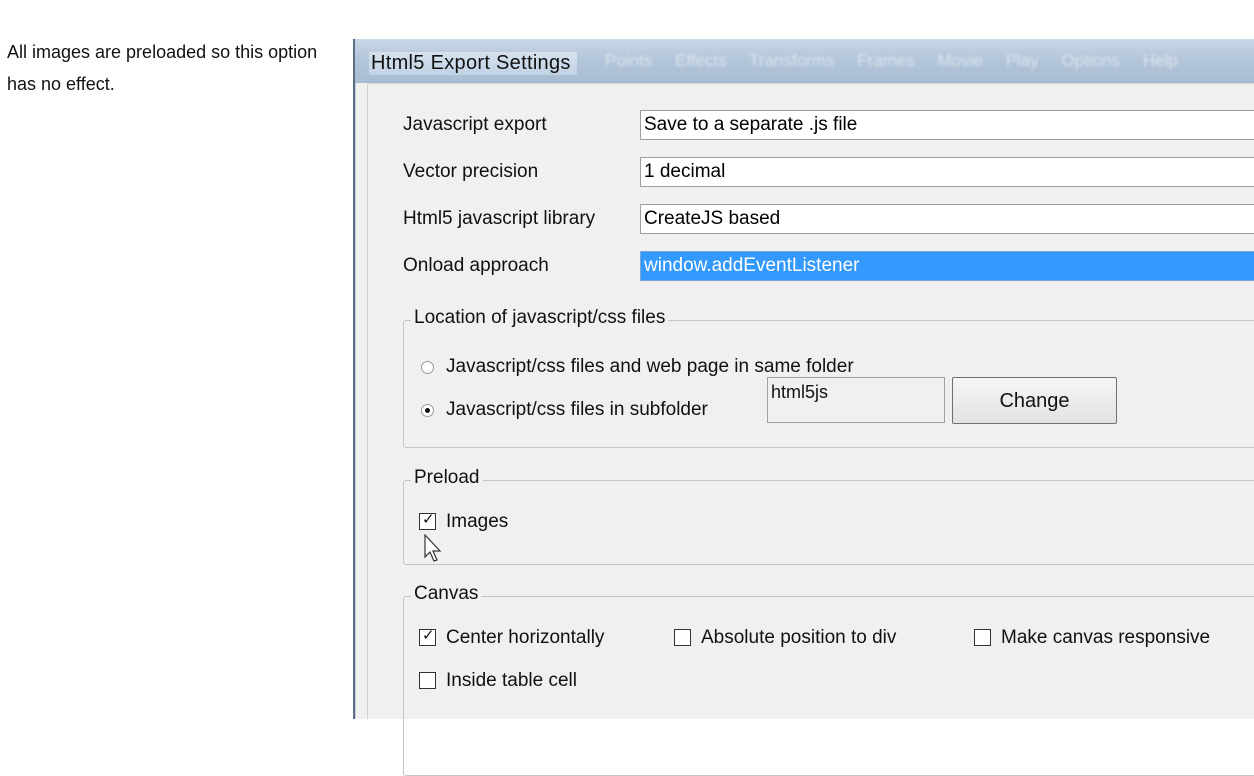 Image resolution: width=1254 pixels, height=776 pixels. Describe the element at coordinates (856, 400) in the screenshot. I see `subfolder-name-field: html5js` at that location.